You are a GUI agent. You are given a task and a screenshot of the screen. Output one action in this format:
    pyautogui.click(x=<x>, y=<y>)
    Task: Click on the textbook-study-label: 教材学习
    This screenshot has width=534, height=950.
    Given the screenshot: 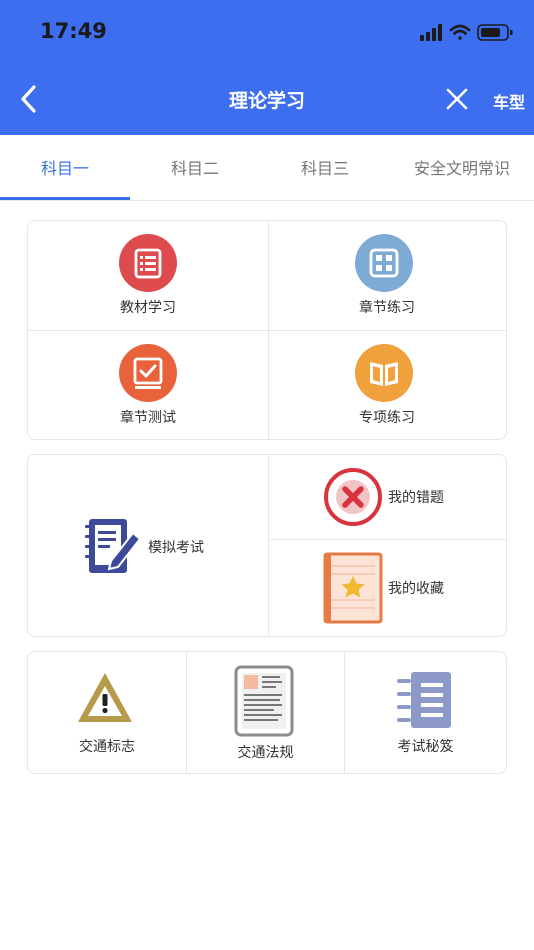 What is the action you would take?
    pyautogui.click(x=148, y=308)
    